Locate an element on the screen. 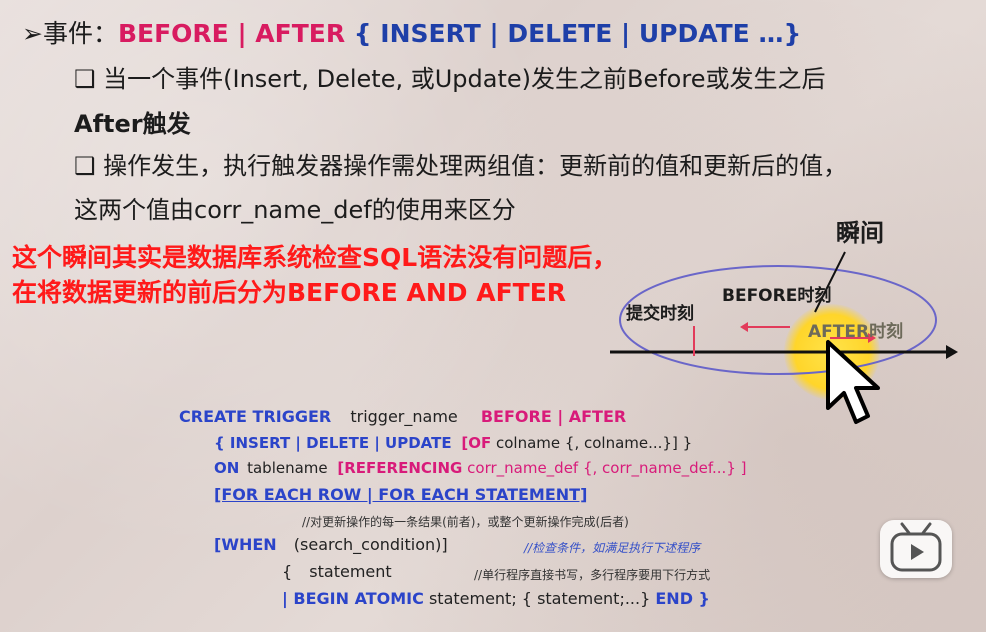  code-event-types: { INSERT | DELETE | UPDATE is located at coordinates (333, 443).